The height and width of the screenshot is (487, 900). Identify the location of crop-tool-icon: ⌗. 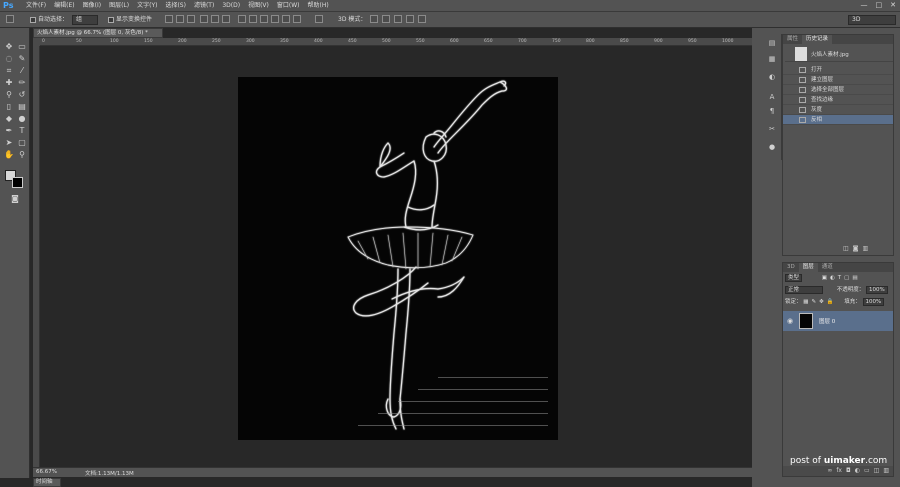
(9, 71).